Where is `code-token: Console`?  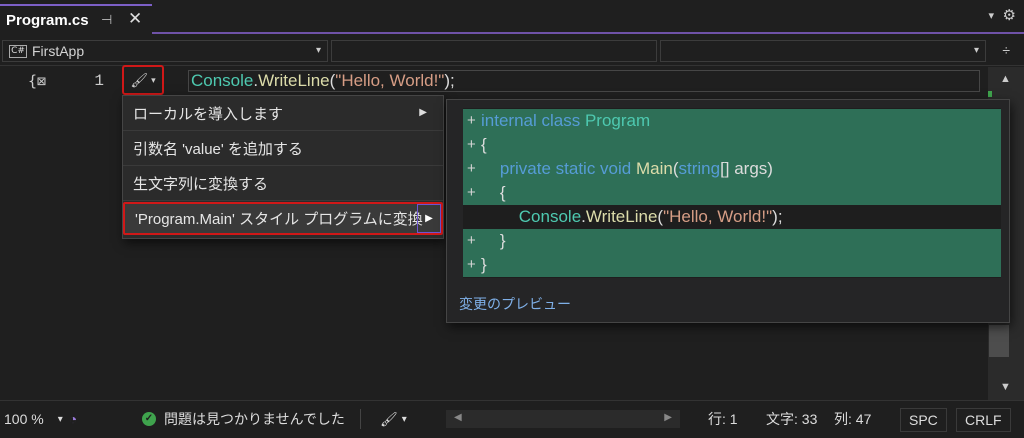 code-token: Console is located at coordinates (531, 216).